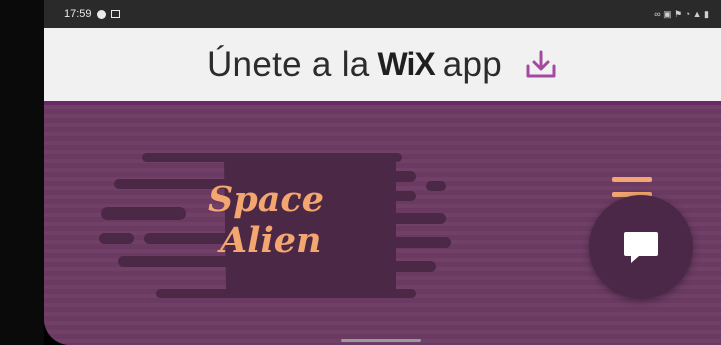 This screenshot has height=345, width=721. Describe the element at coordinates (78, 14) in the screenshot. I see `status-time: 17:59` at that location.